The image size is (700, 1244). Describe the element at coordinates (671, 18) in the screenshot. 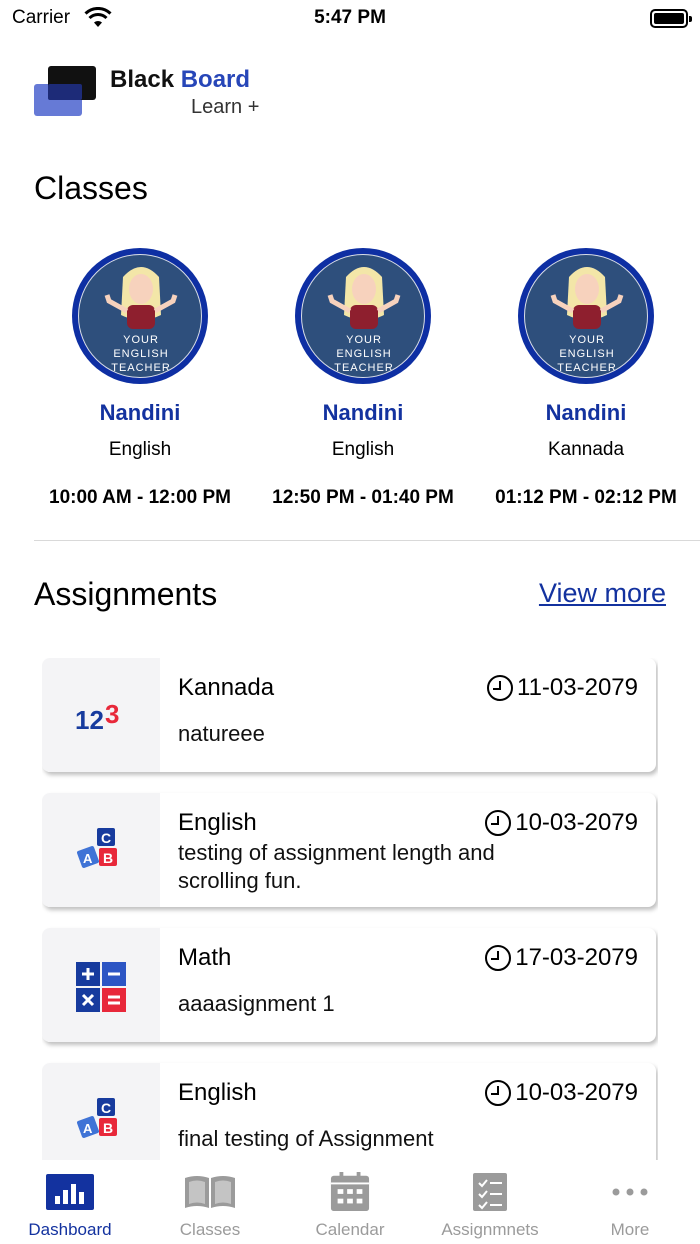

I see `battery-icon` at that location.